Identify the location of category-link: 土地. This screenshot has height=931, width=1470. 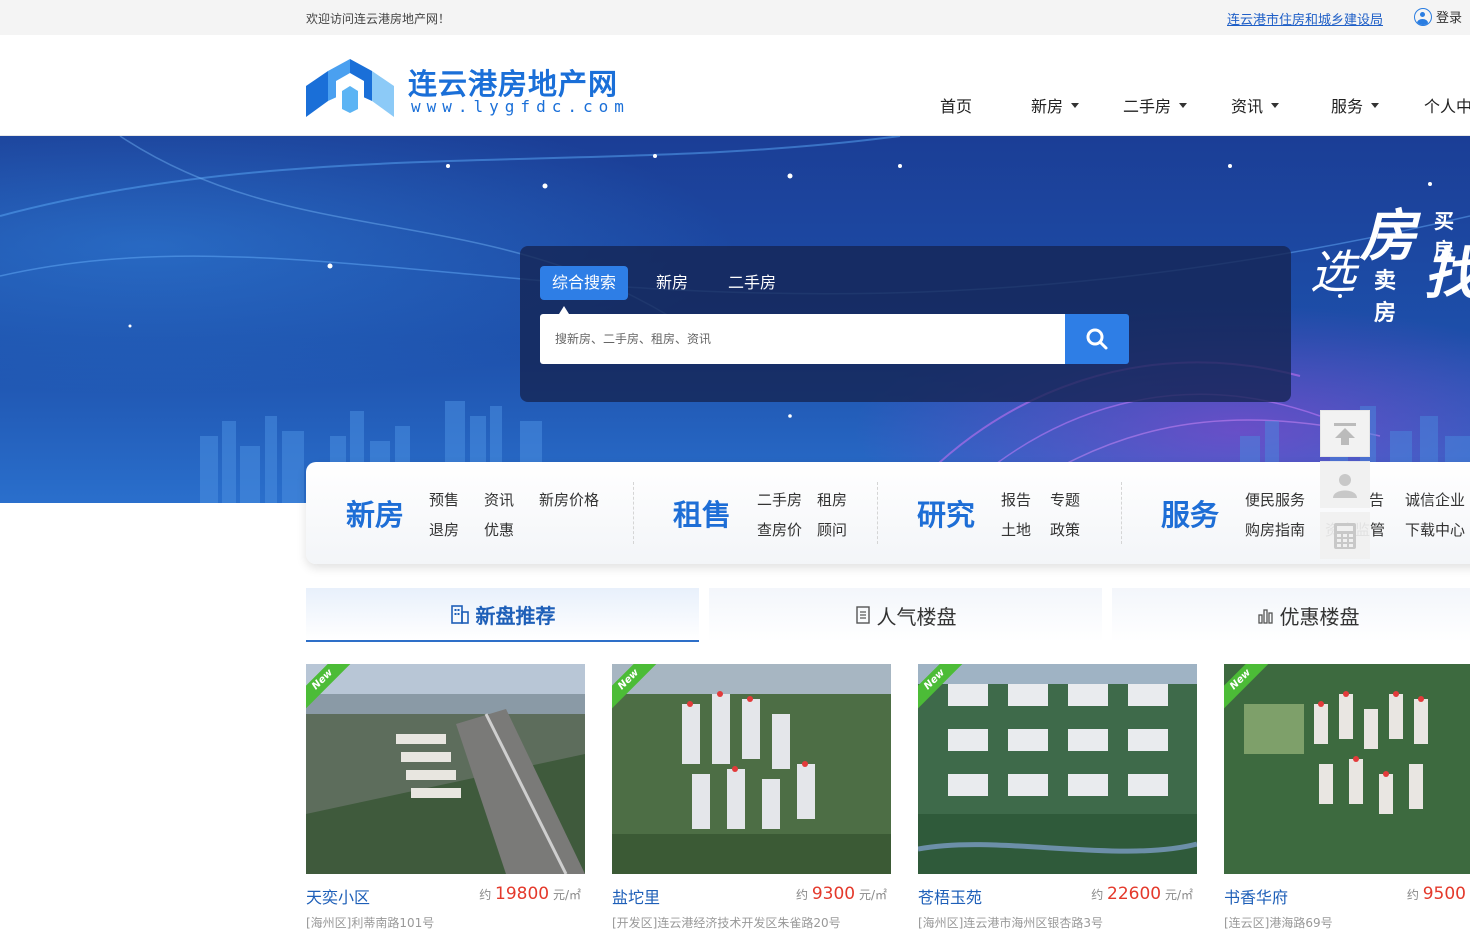
(1016, 529).